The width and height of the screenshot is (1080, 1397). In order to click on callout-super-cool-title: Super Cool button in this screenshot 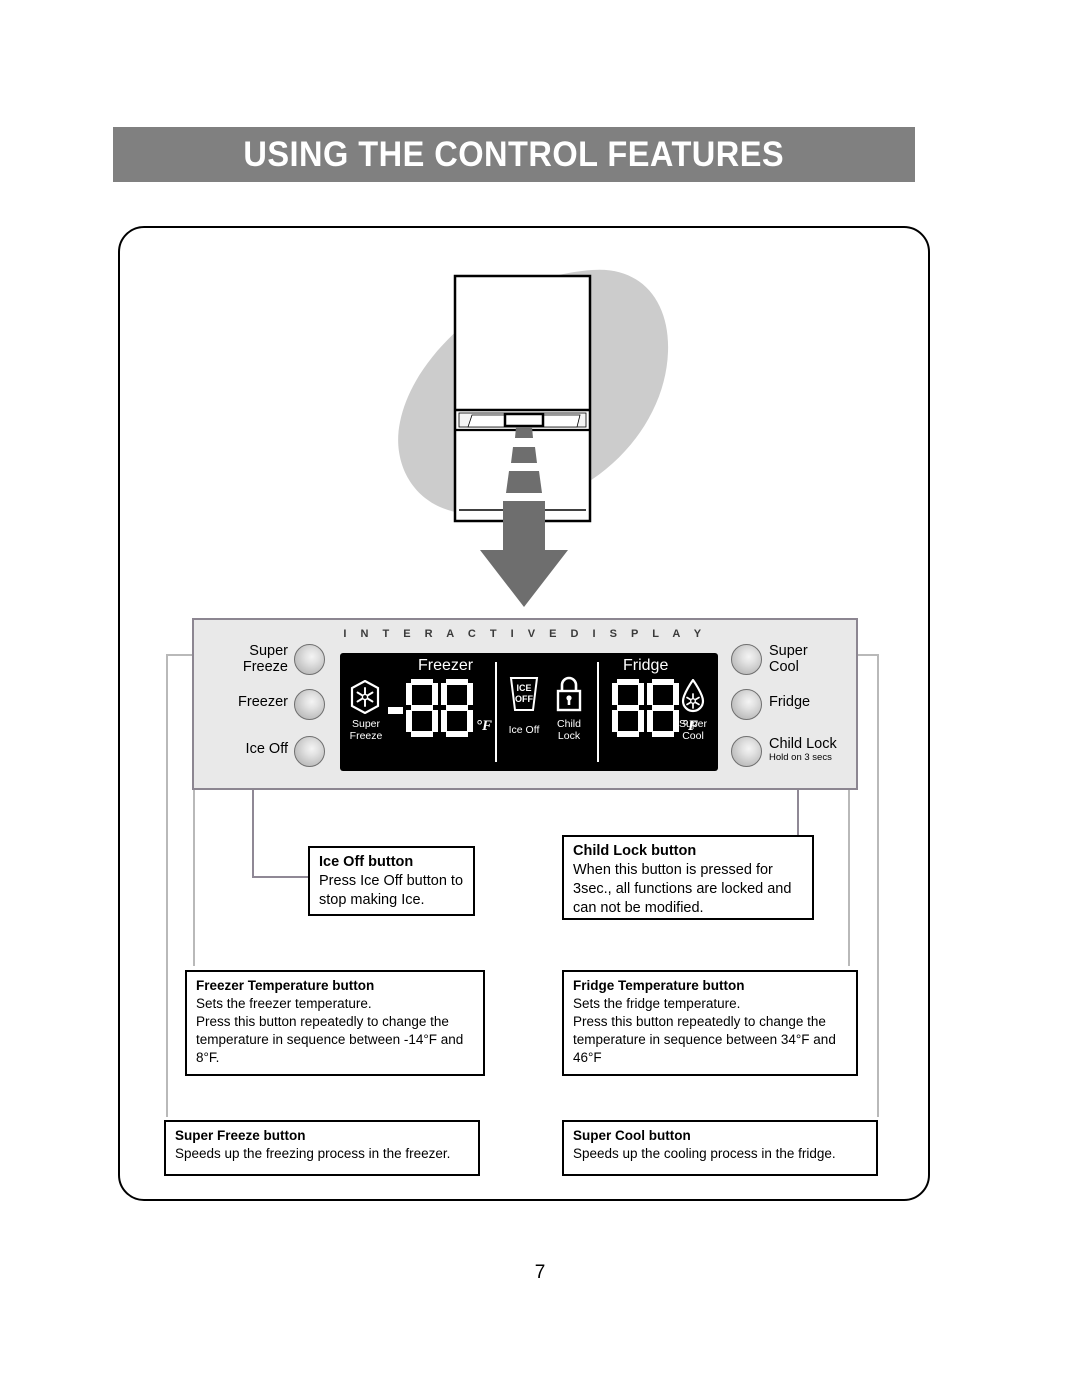, I will do `click(632, 1135)`.